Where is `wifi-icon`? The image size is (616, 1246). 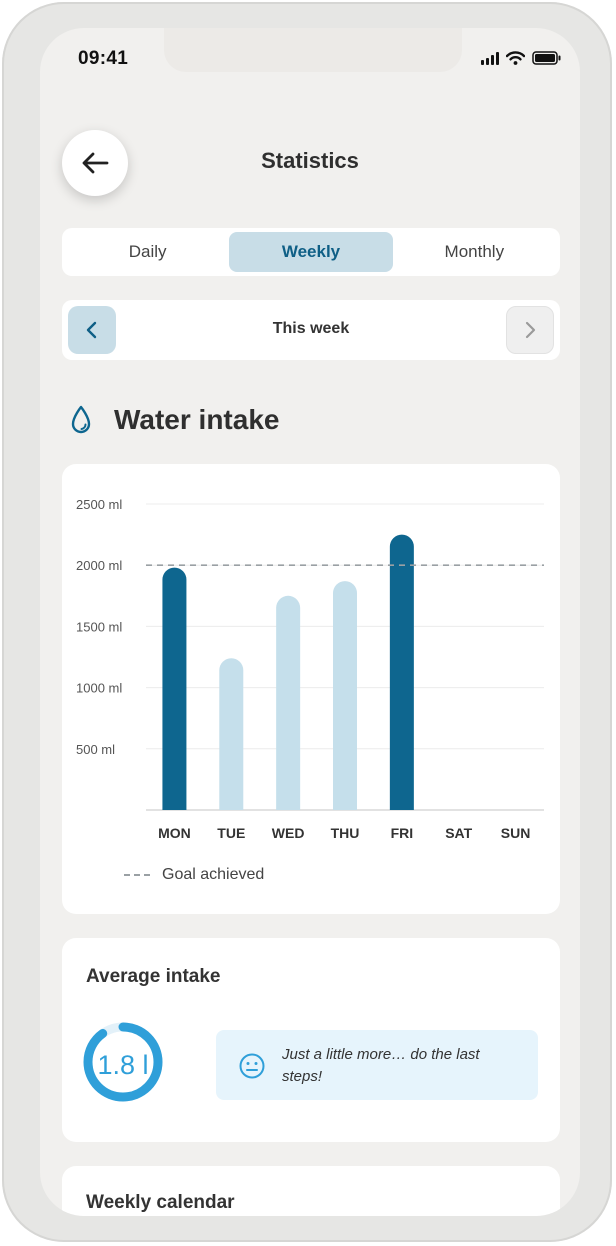 wifi-icon is located at coordinates (515, 58).